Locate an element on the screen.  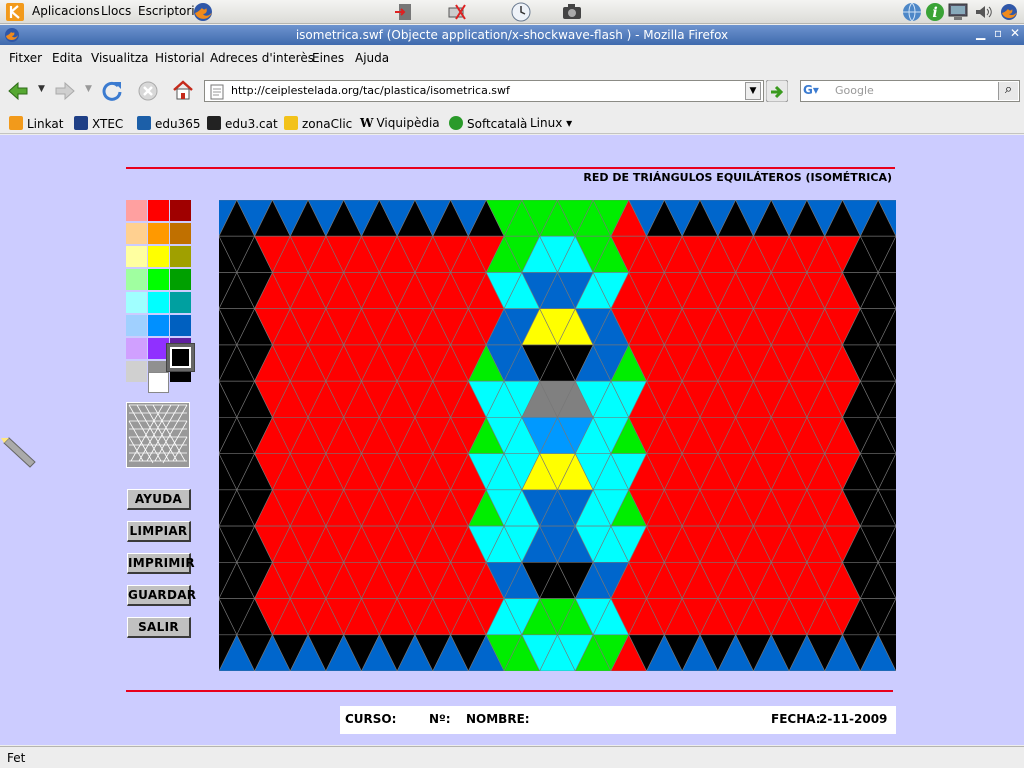
menu-bookmarks: Adreces d'interès is located at coordinates (262, 58).